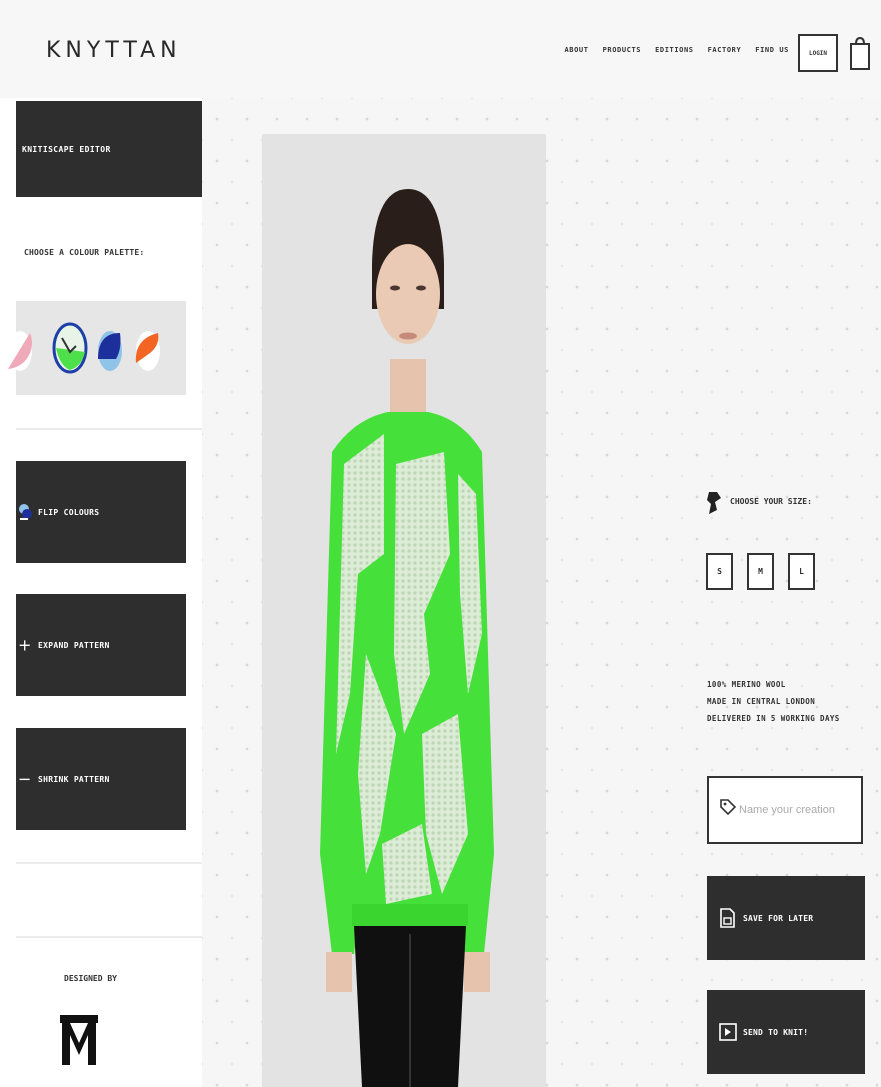 This screenshot has height=1087, width=881. I want to click on size-icon, so click(714, 503).